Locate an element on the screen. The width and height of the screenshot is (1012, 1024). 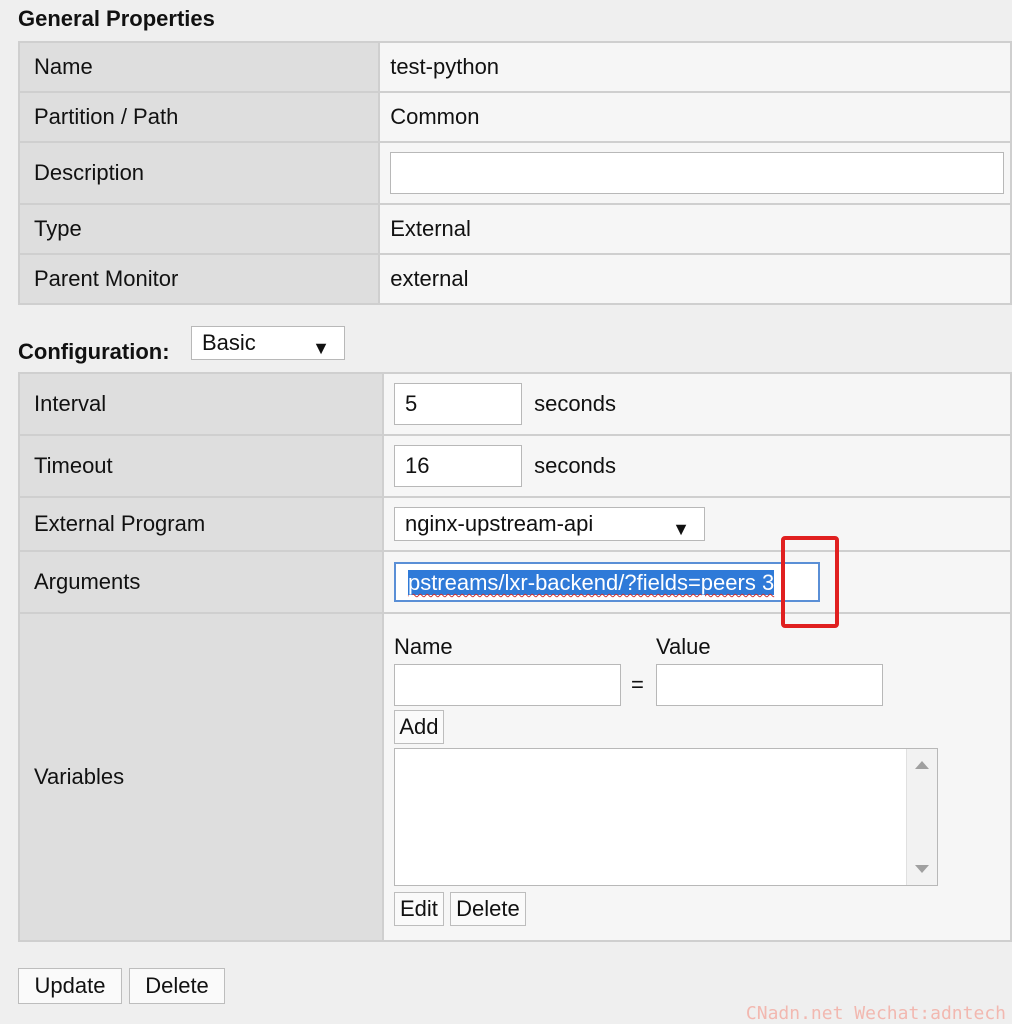
watermark: CNadn.net Wechat:adntech is located at coordinates (875, 1013).